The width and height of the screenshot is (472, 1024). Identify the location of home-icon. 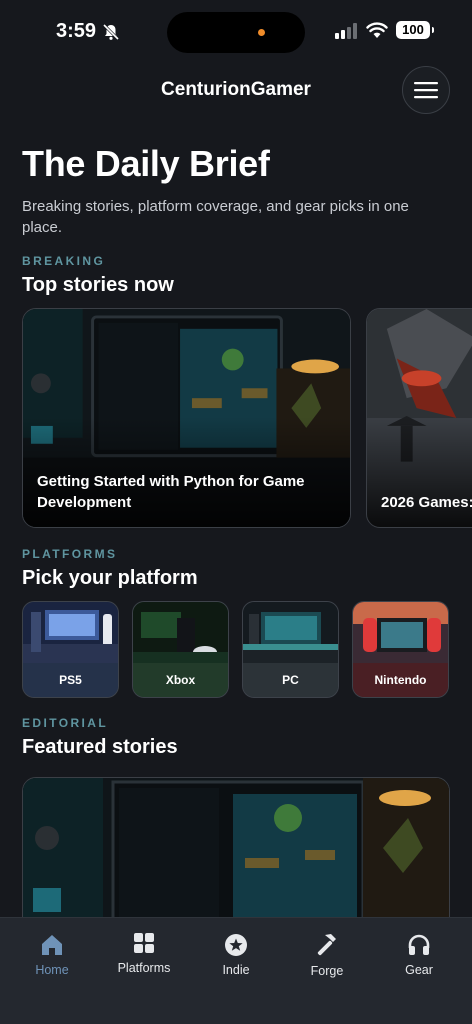
(52, 945).